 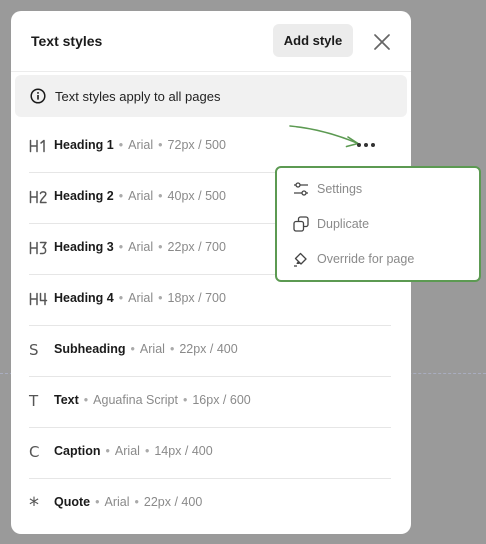 I want to click on style-name: Subheading, so click(x=90, y=349).